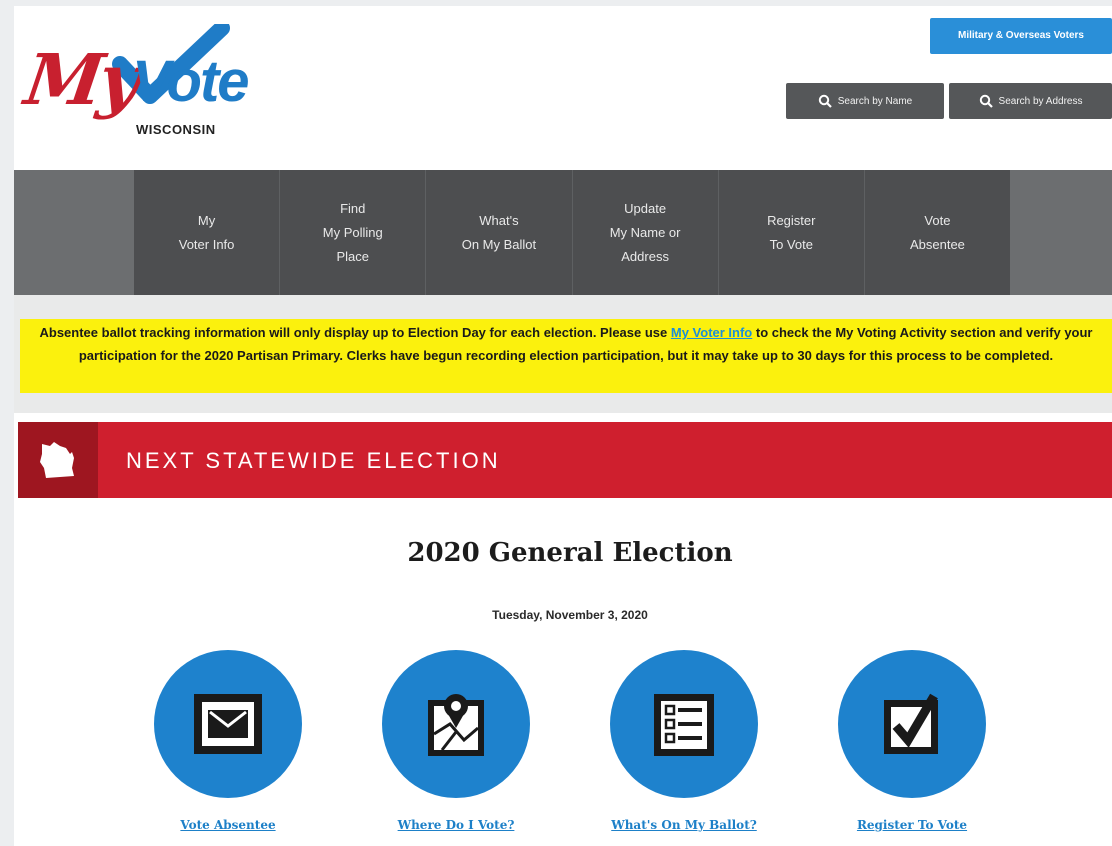  I want to click on register-to-vote-link: Register To Vote, so click(912, 825).